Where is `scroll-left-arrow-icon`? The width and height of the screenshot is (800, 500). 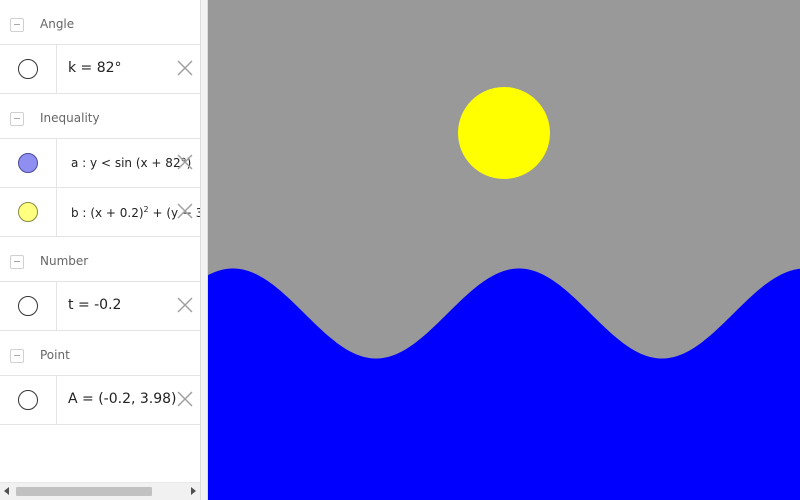 scroll-left-arrow-icon is located at coordinates (6, 491).